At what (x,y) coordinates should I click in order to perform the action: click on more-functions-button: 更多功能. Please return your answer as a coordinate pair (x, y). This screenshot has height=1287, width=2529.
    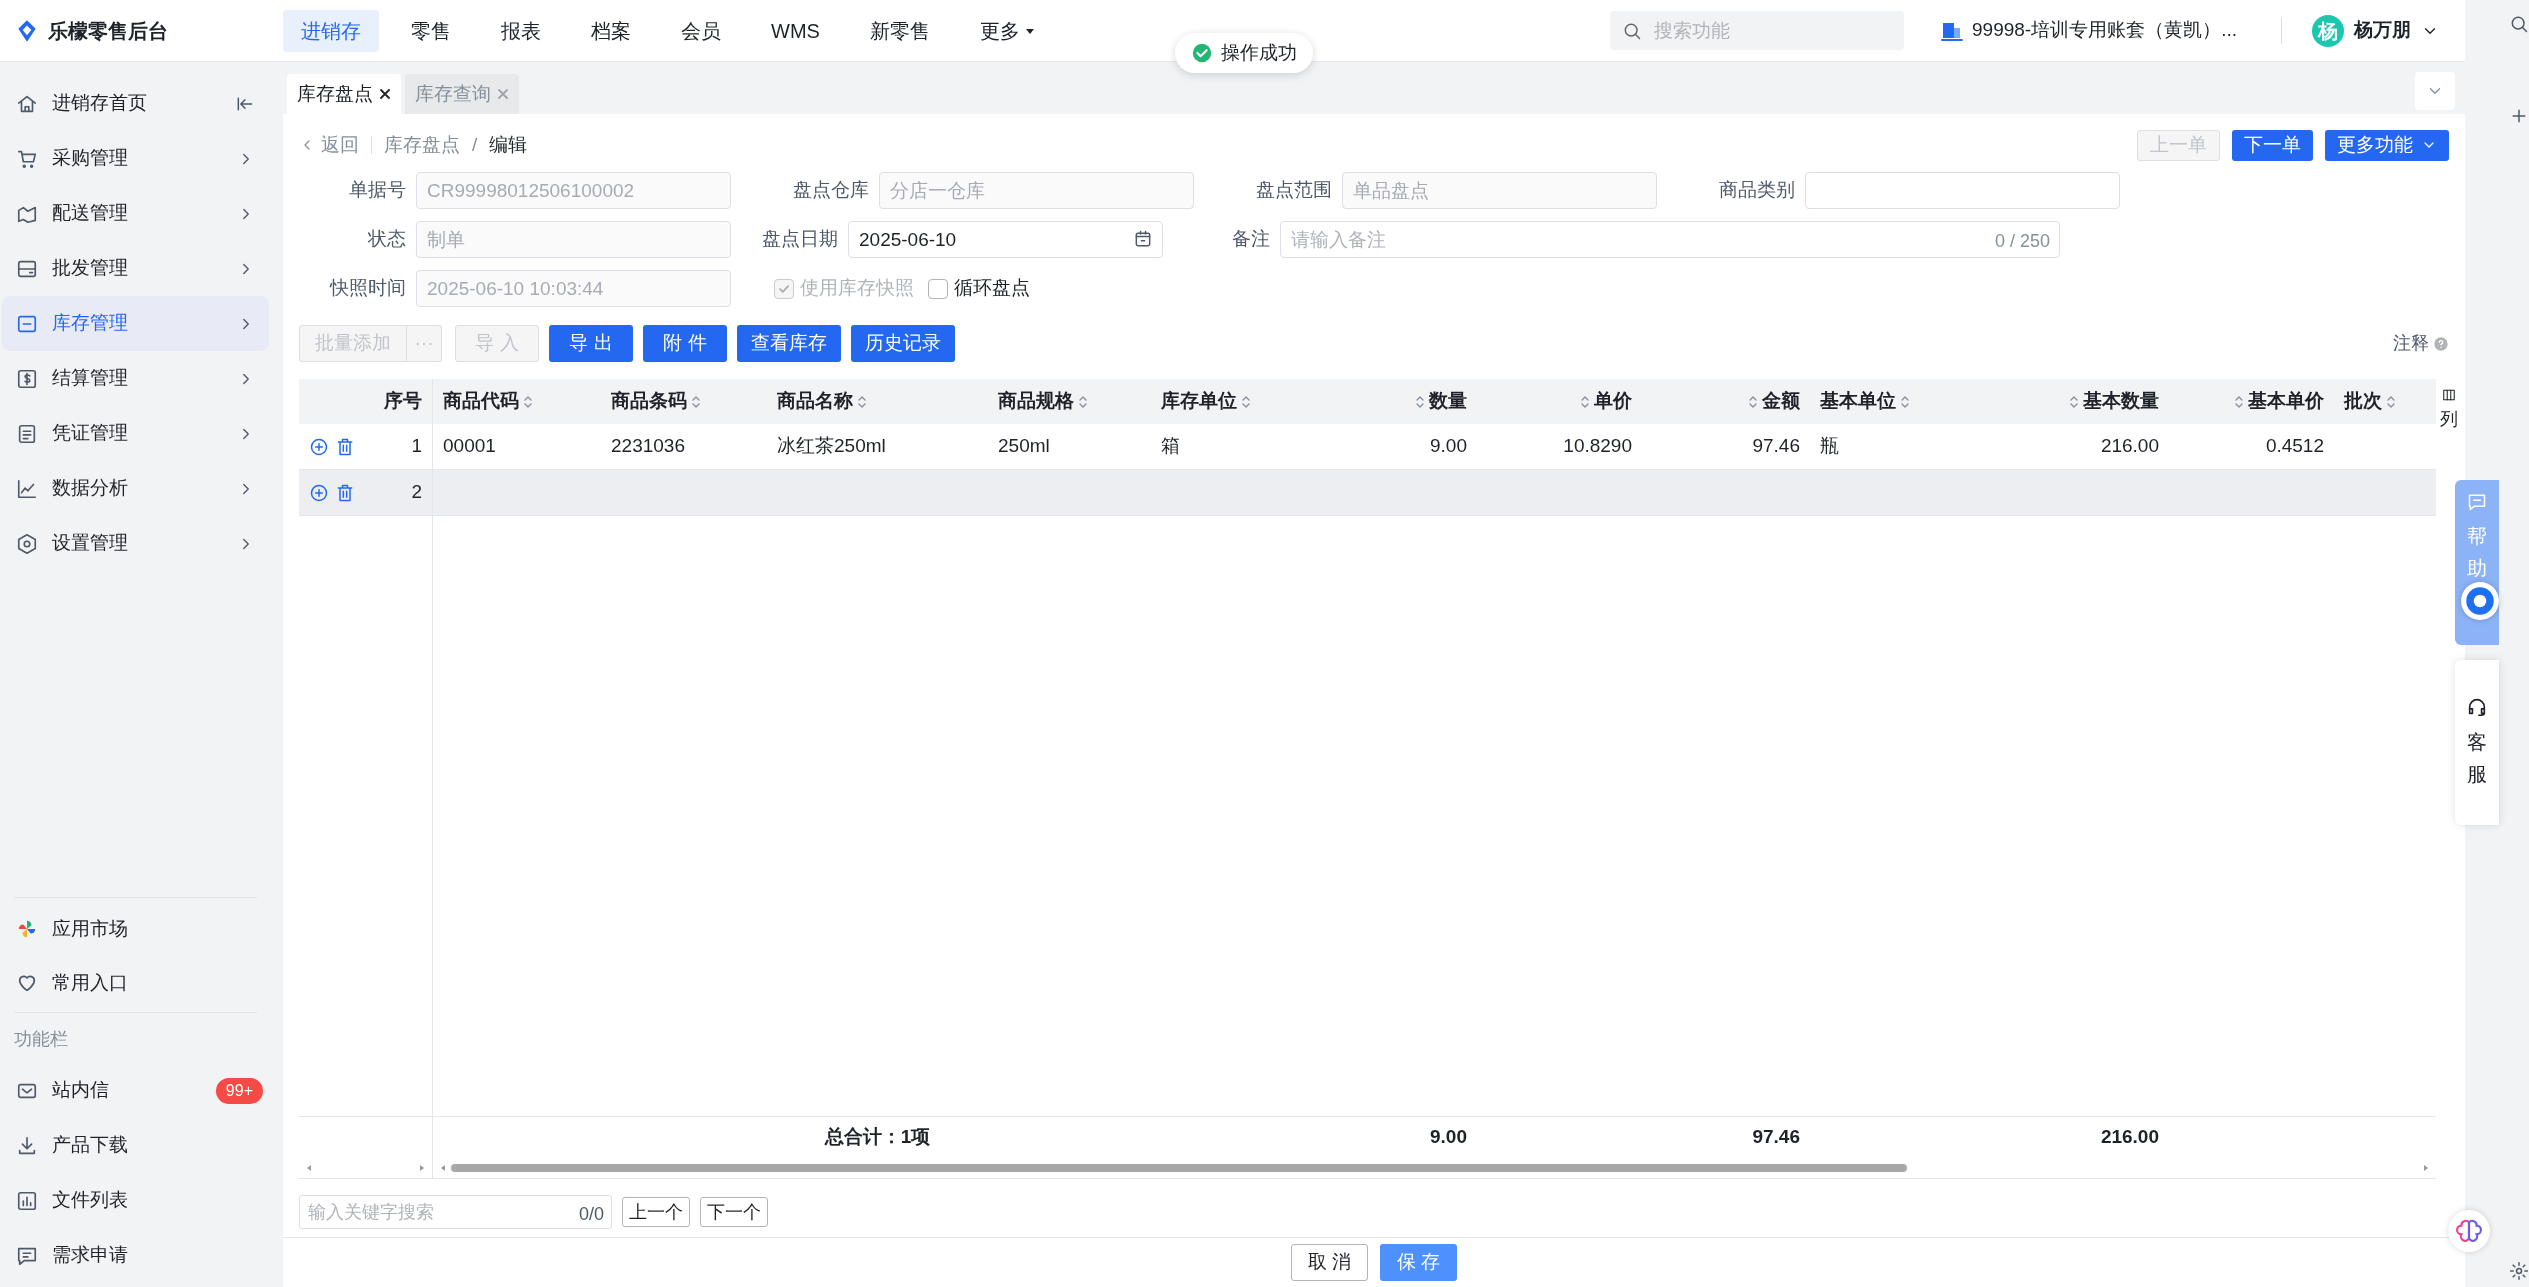
    Looking at the image, I should click on (2387, 145).